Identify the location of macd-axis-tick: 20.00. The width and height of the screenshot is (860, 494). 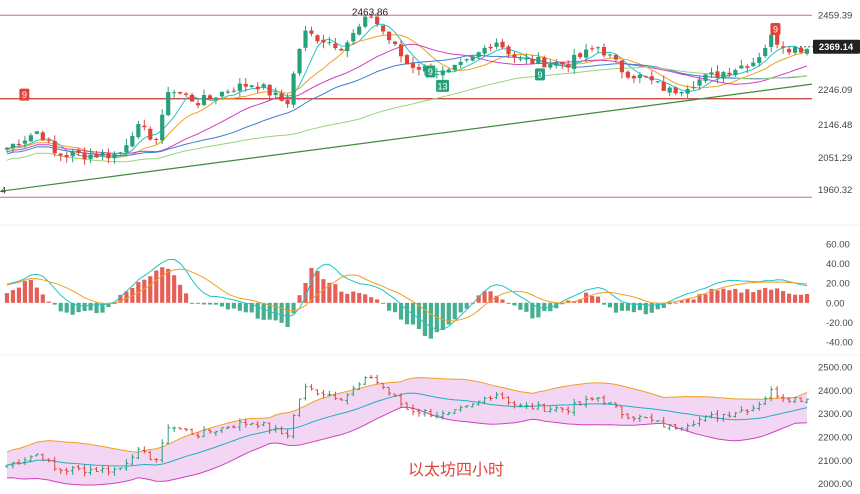
(838, 284).